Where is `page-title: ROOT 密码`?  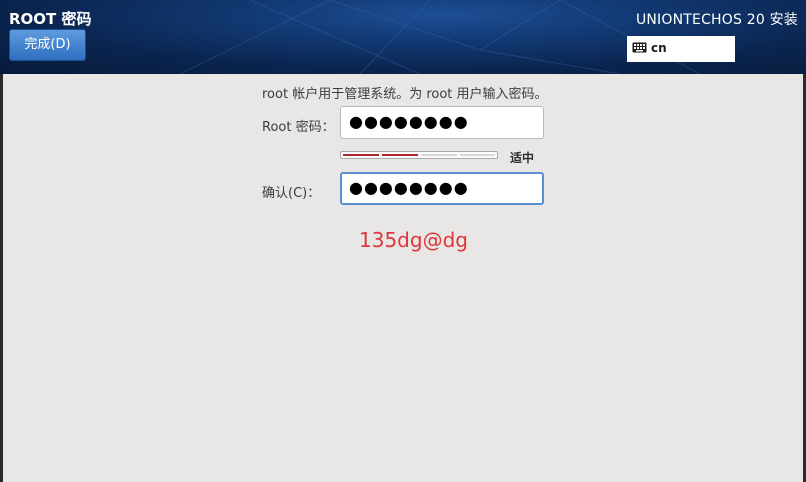
page-title: ROOT 密码 is located at coordinates (50, 19).